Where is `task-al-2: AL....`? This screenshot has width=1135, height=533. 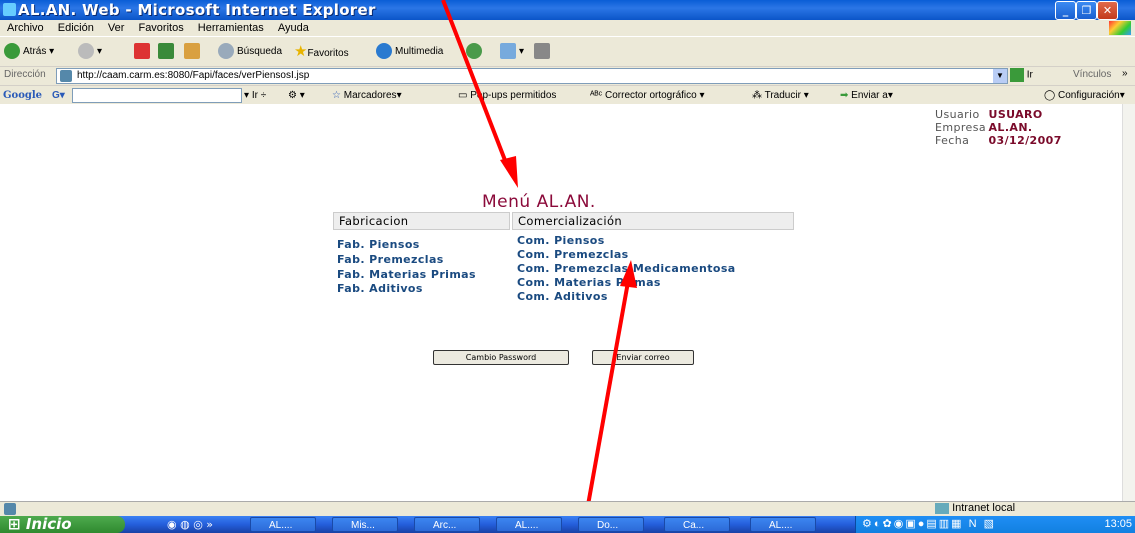
task-al-2: AL.... is located at coordinates (529, 524).